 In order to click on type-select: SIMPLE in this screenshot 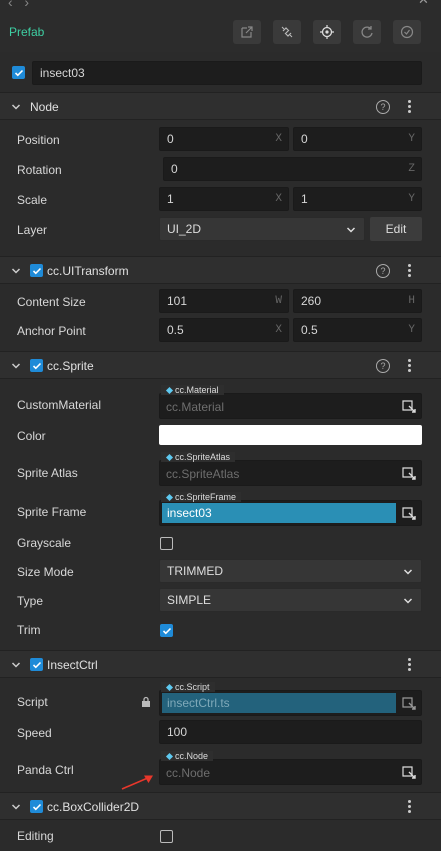, I will do `click(290, 600)`.